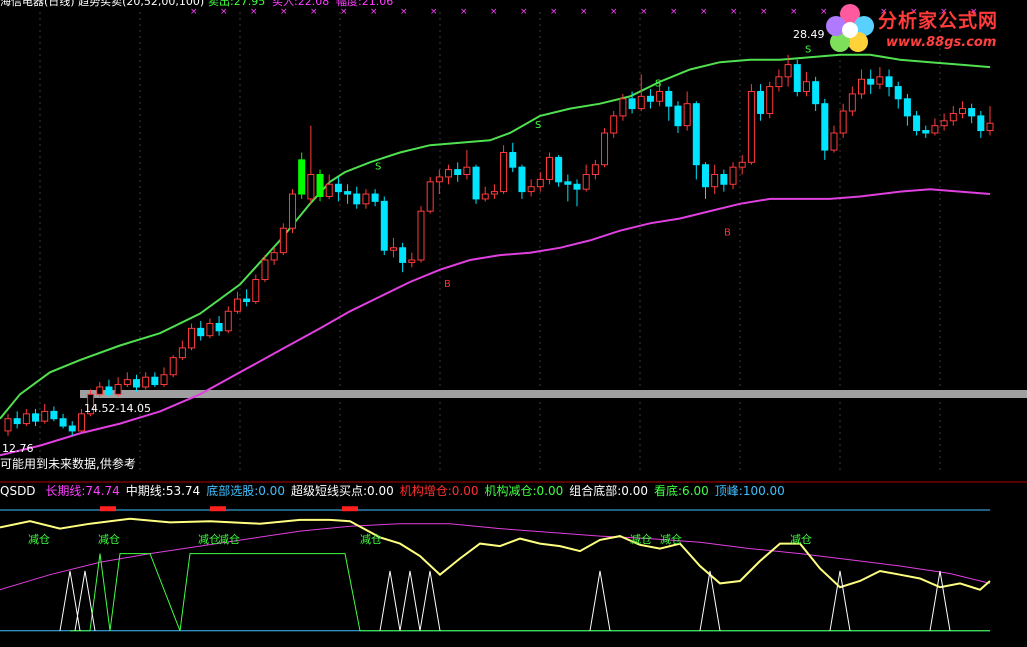 Image resolution: width=1027 pixels, height=647 pixels. I want to click on legend-item: 长期线:74.74, so click(82, 491).